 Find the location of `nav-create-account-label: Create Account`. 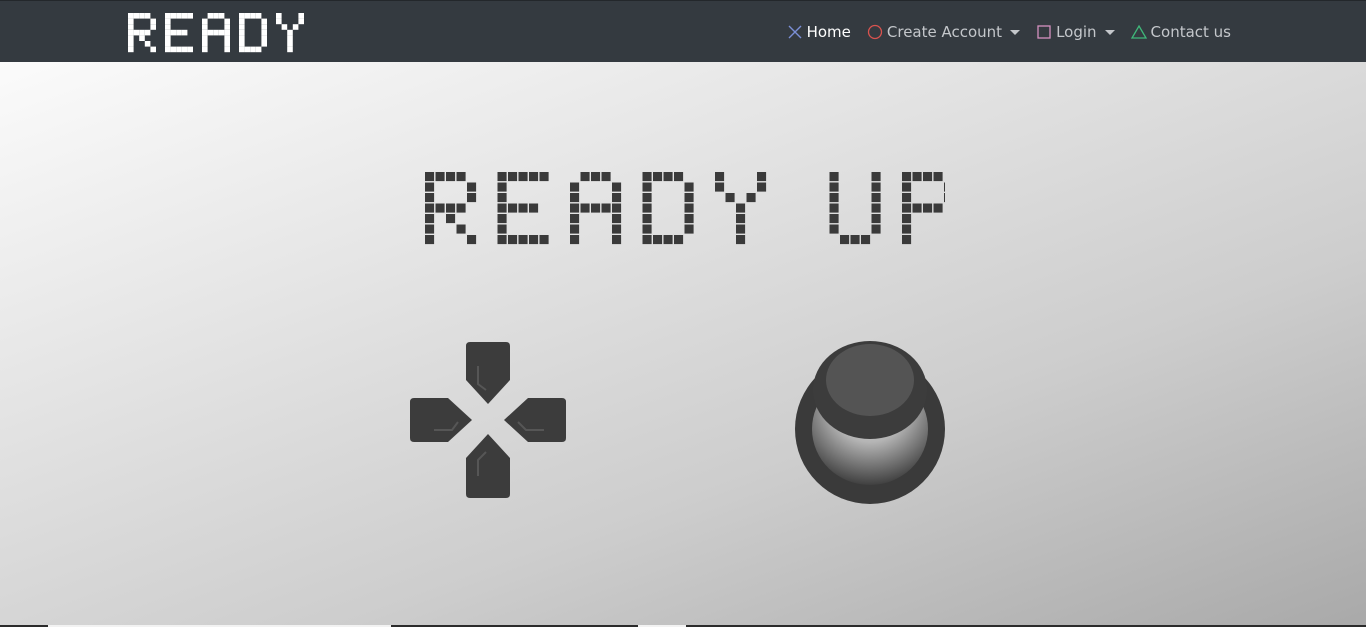

nav-create-account-label: Create Account is located at coordinates (944, 32).